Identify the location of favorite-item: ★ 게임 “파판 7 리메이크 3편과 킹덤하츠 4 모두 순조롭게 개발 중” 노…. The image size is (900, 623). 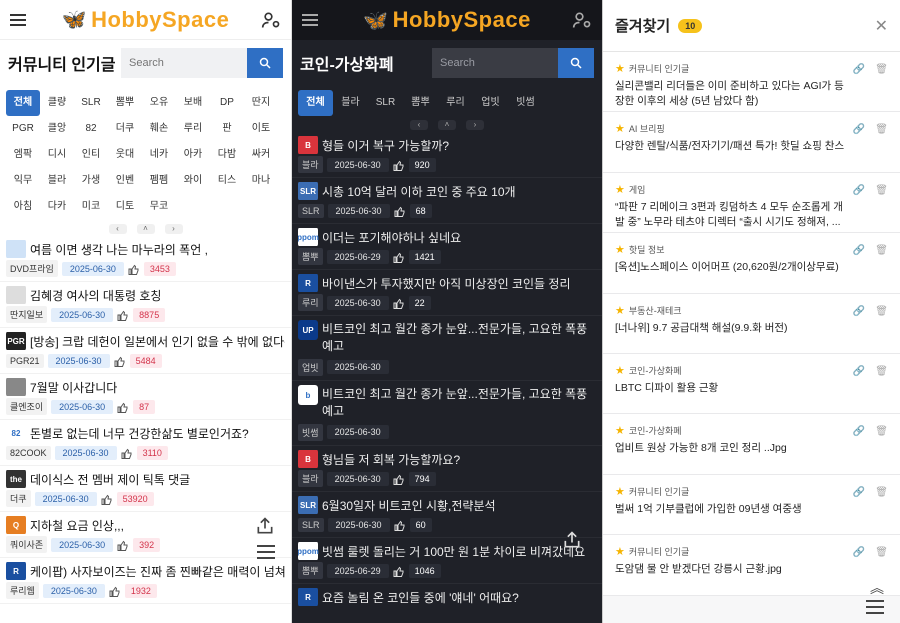
(751, 203).